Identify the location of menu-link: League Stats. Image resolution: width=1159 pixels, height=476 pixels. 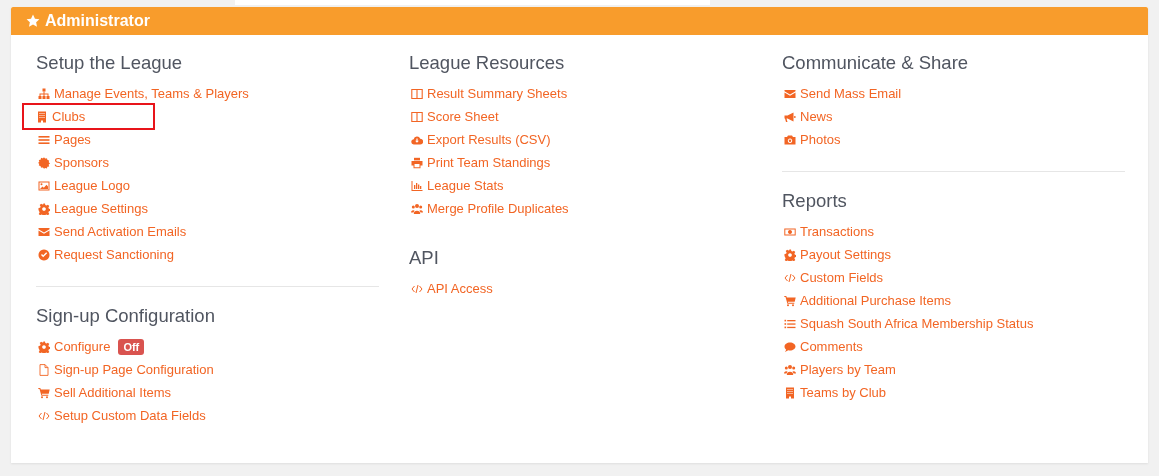
(457, 185).